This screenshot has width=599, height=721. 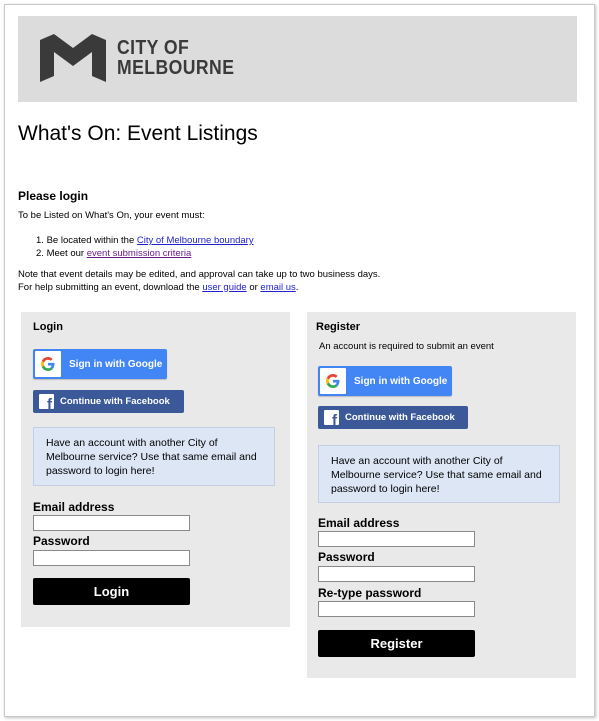 I want to click on logo-line-2: MELBOURNE, so click(x=176, y=68).